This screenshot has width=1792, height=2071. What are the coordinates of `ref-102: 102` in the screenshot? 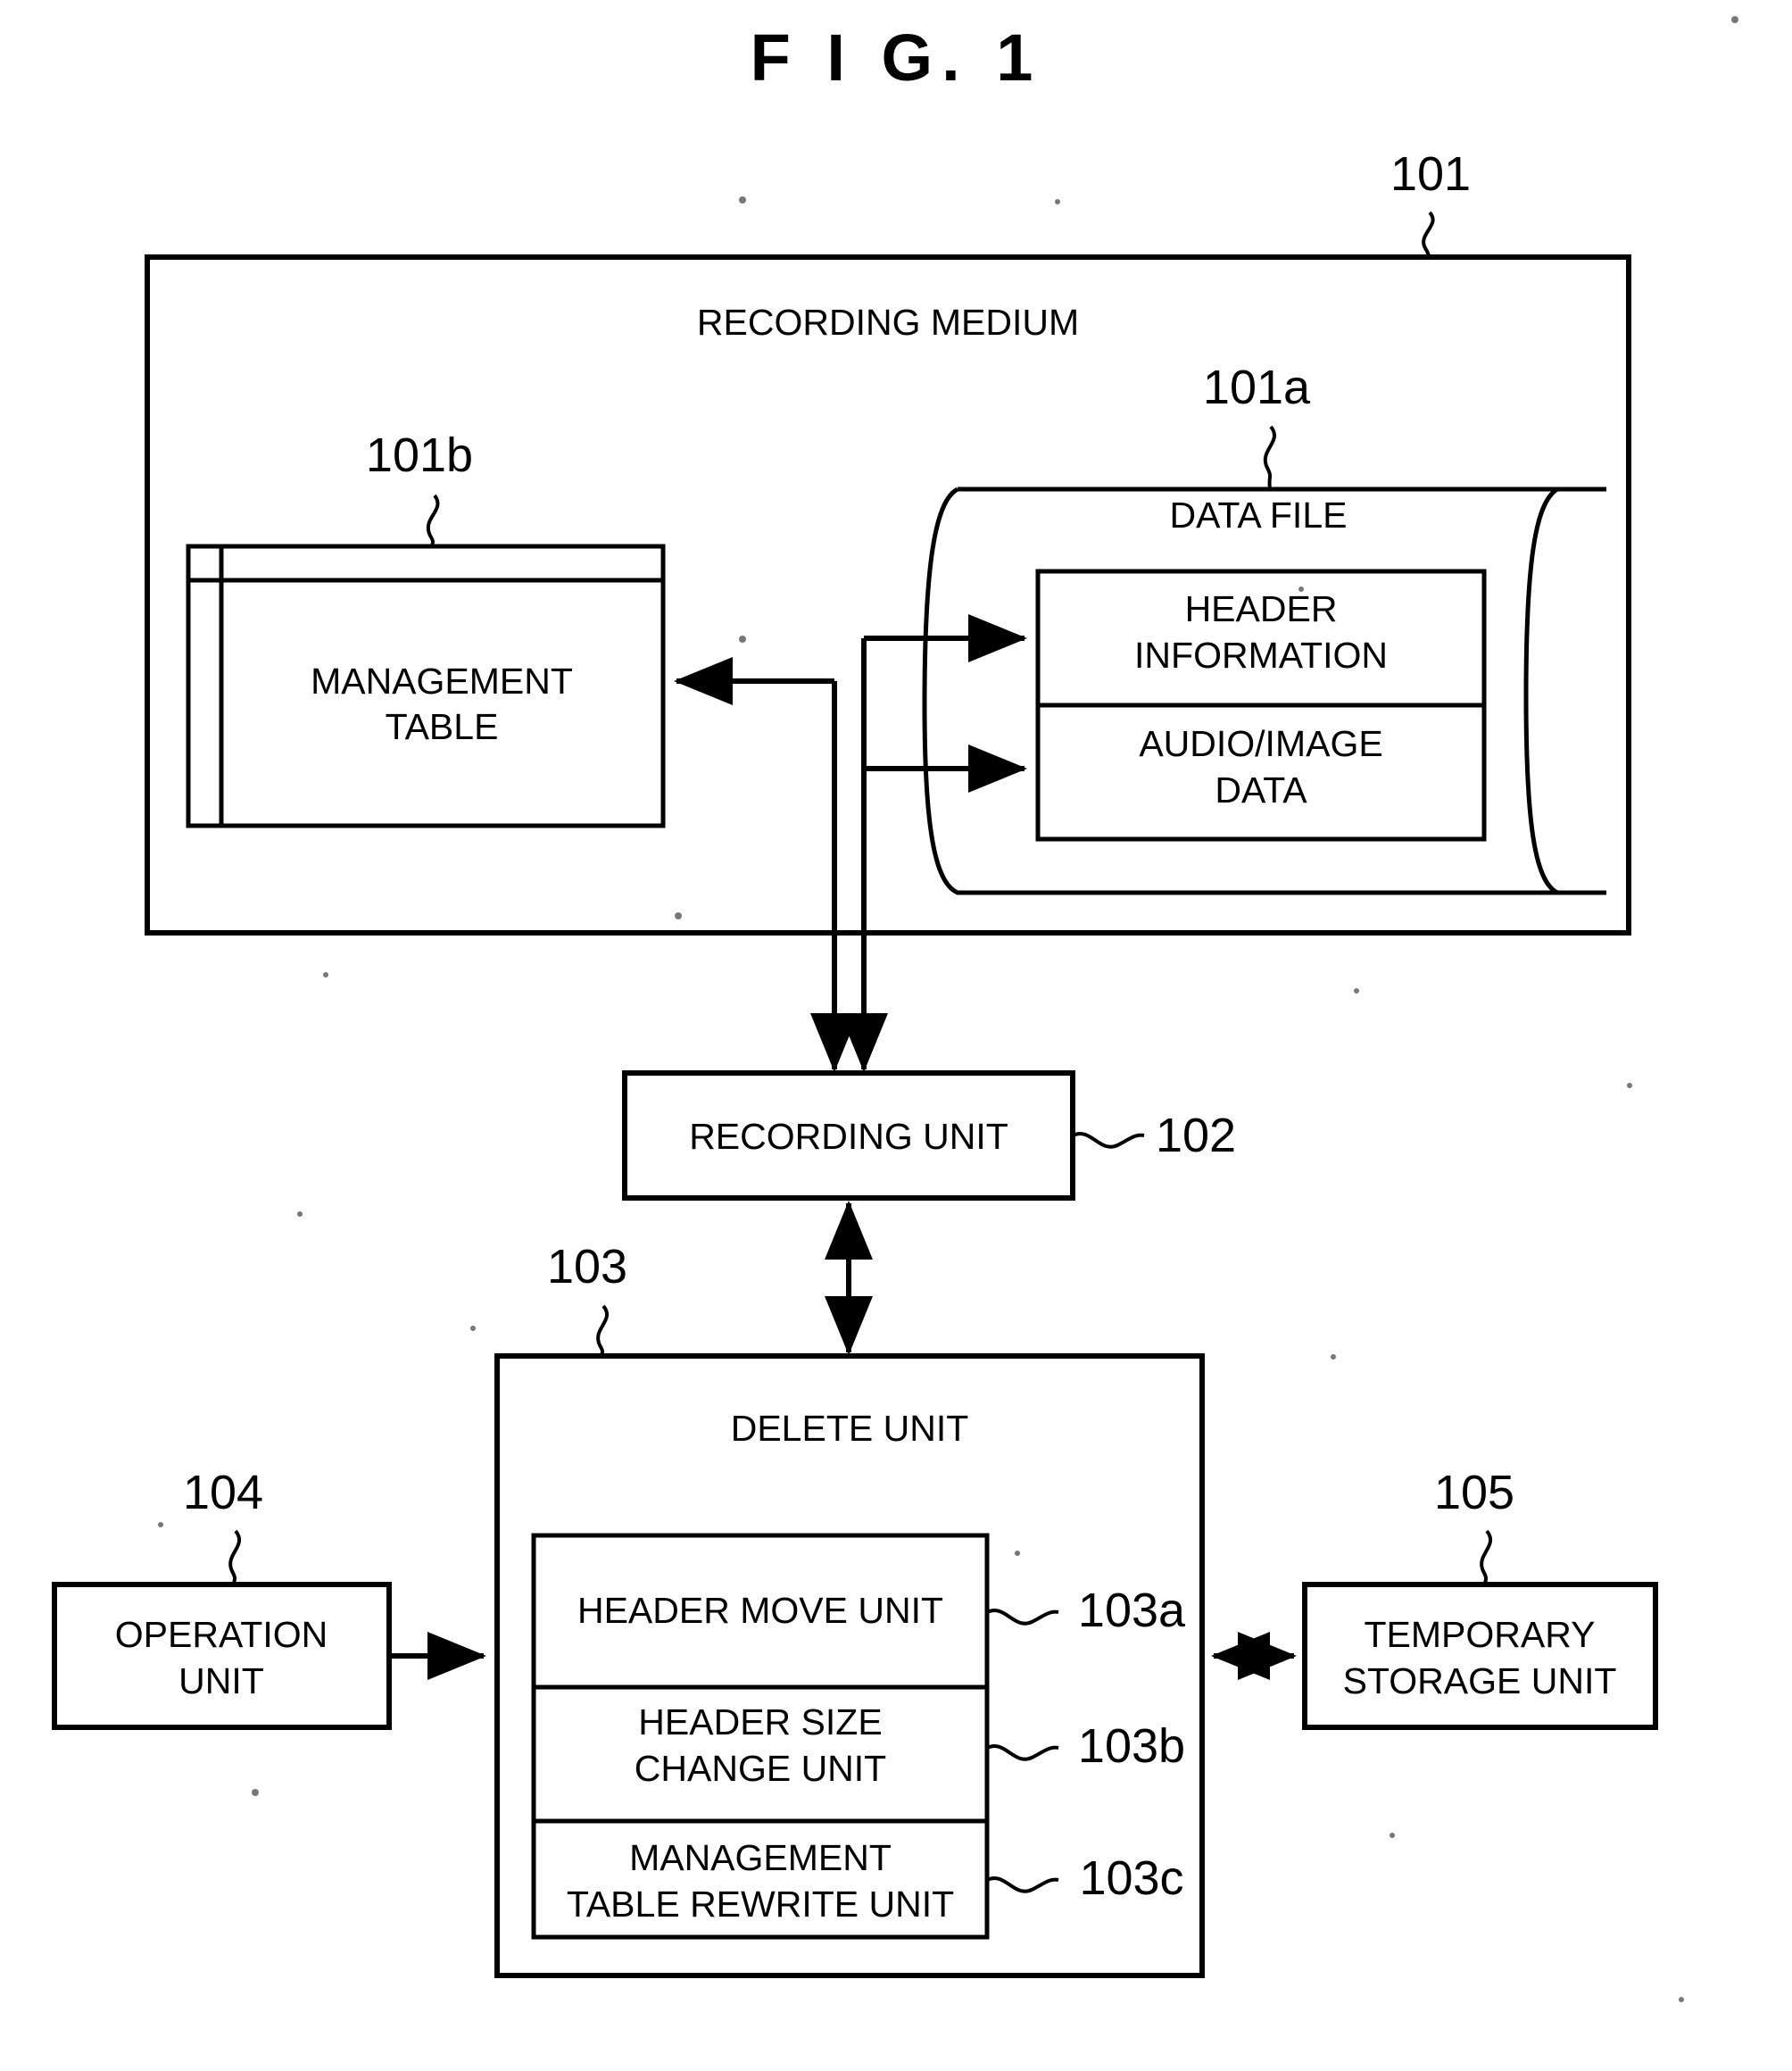 It's located at (1196, 1136).